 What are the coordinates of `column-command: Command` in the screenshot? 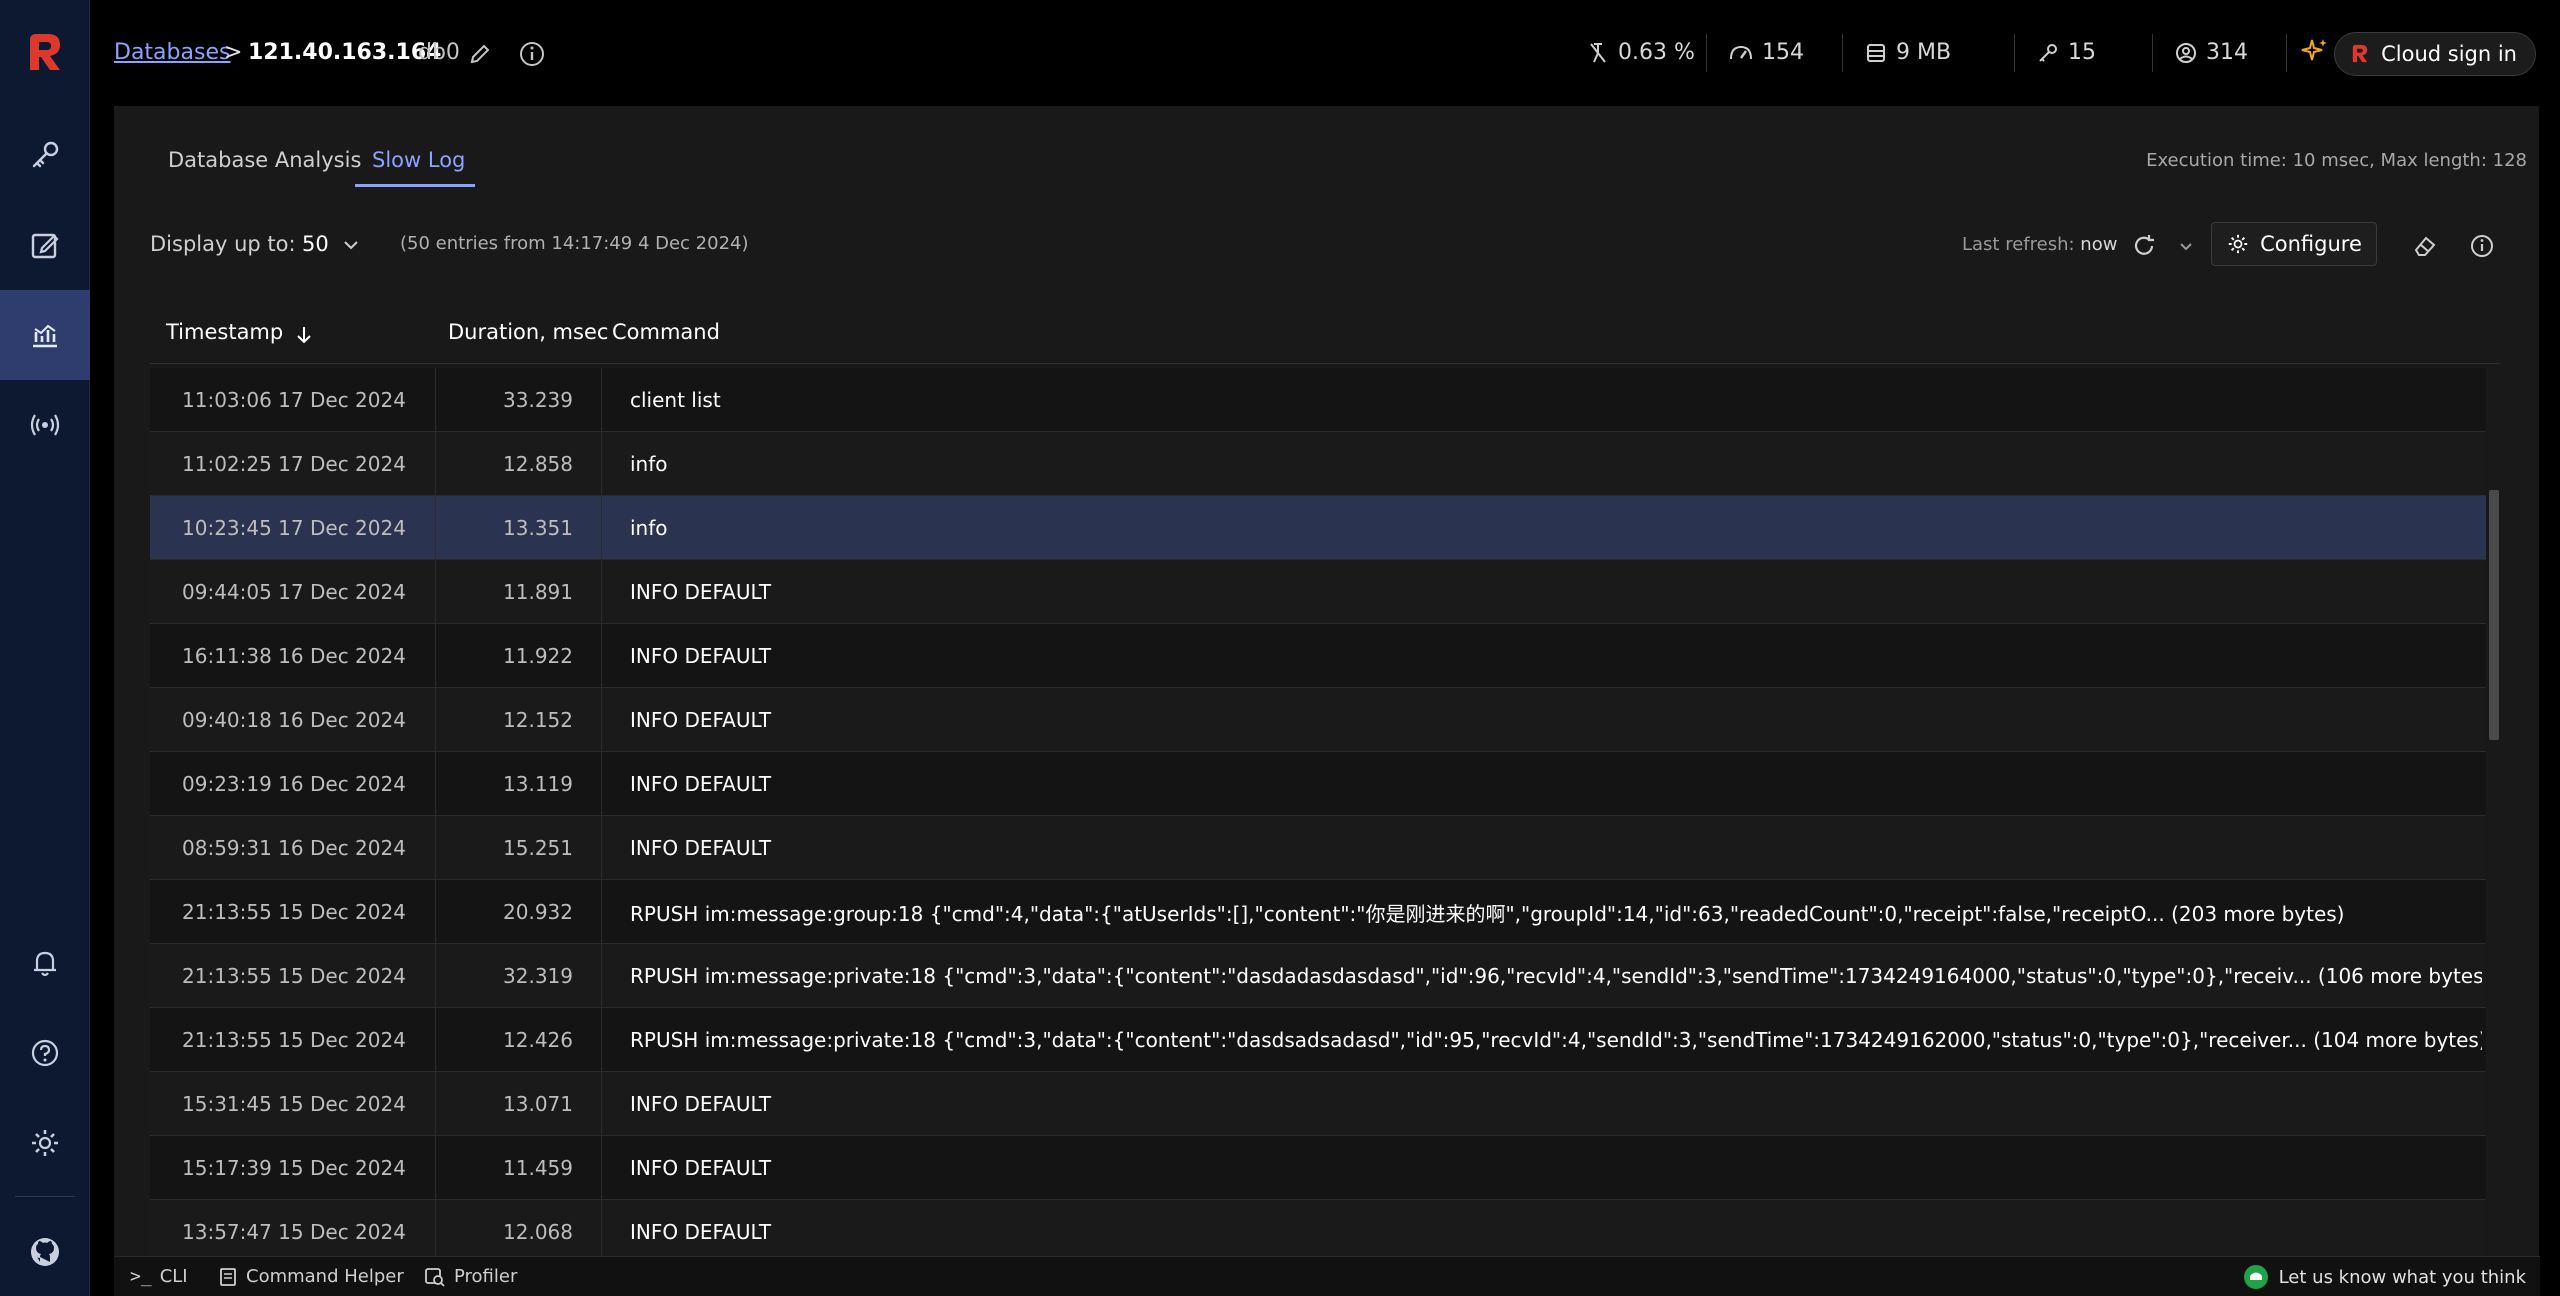 It's located at (666, 332).